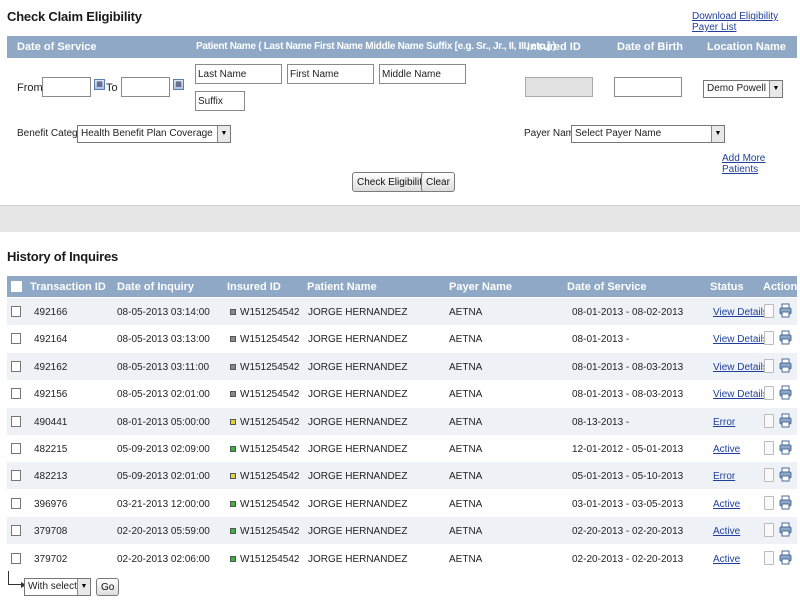 The image size is (800, 600). Describe the element at coordinates (422, 74) in the screenshot. I see `middle-name-input` at that location.